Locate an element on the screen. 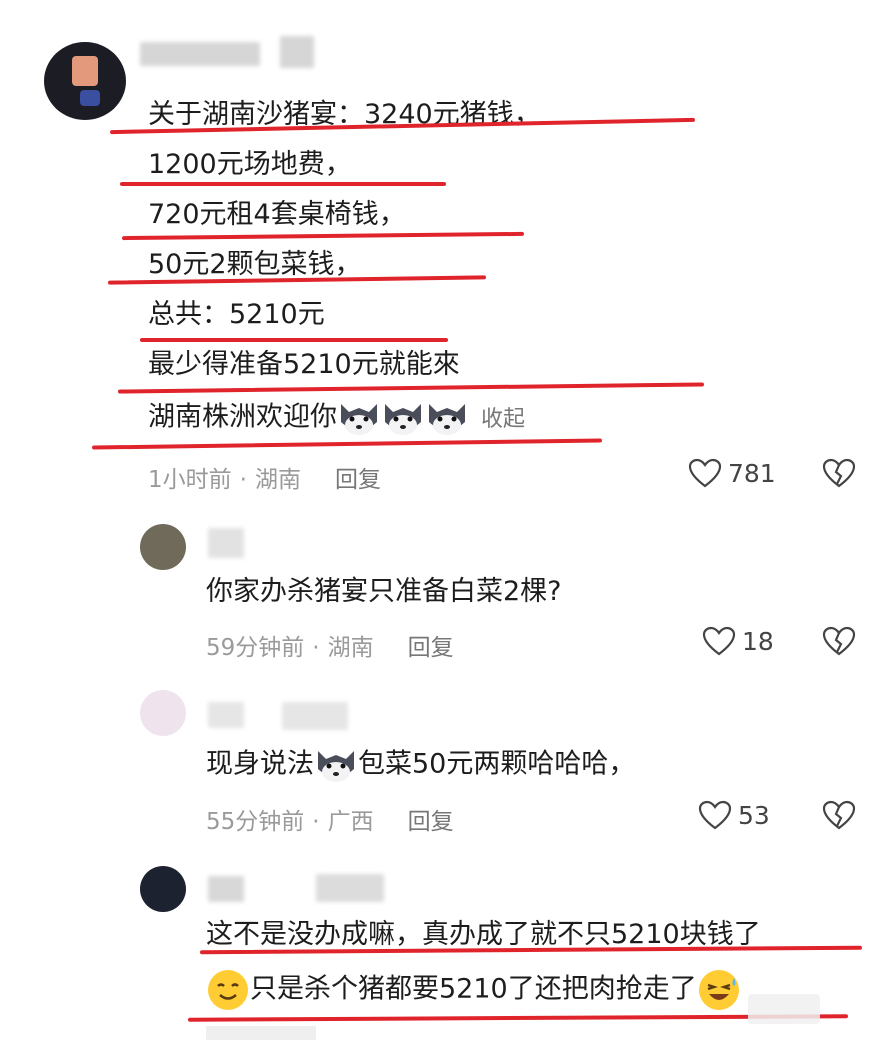 The image size is (892, 1040). laugh-cry-emoji-icon is located at coordinates (718, 990).